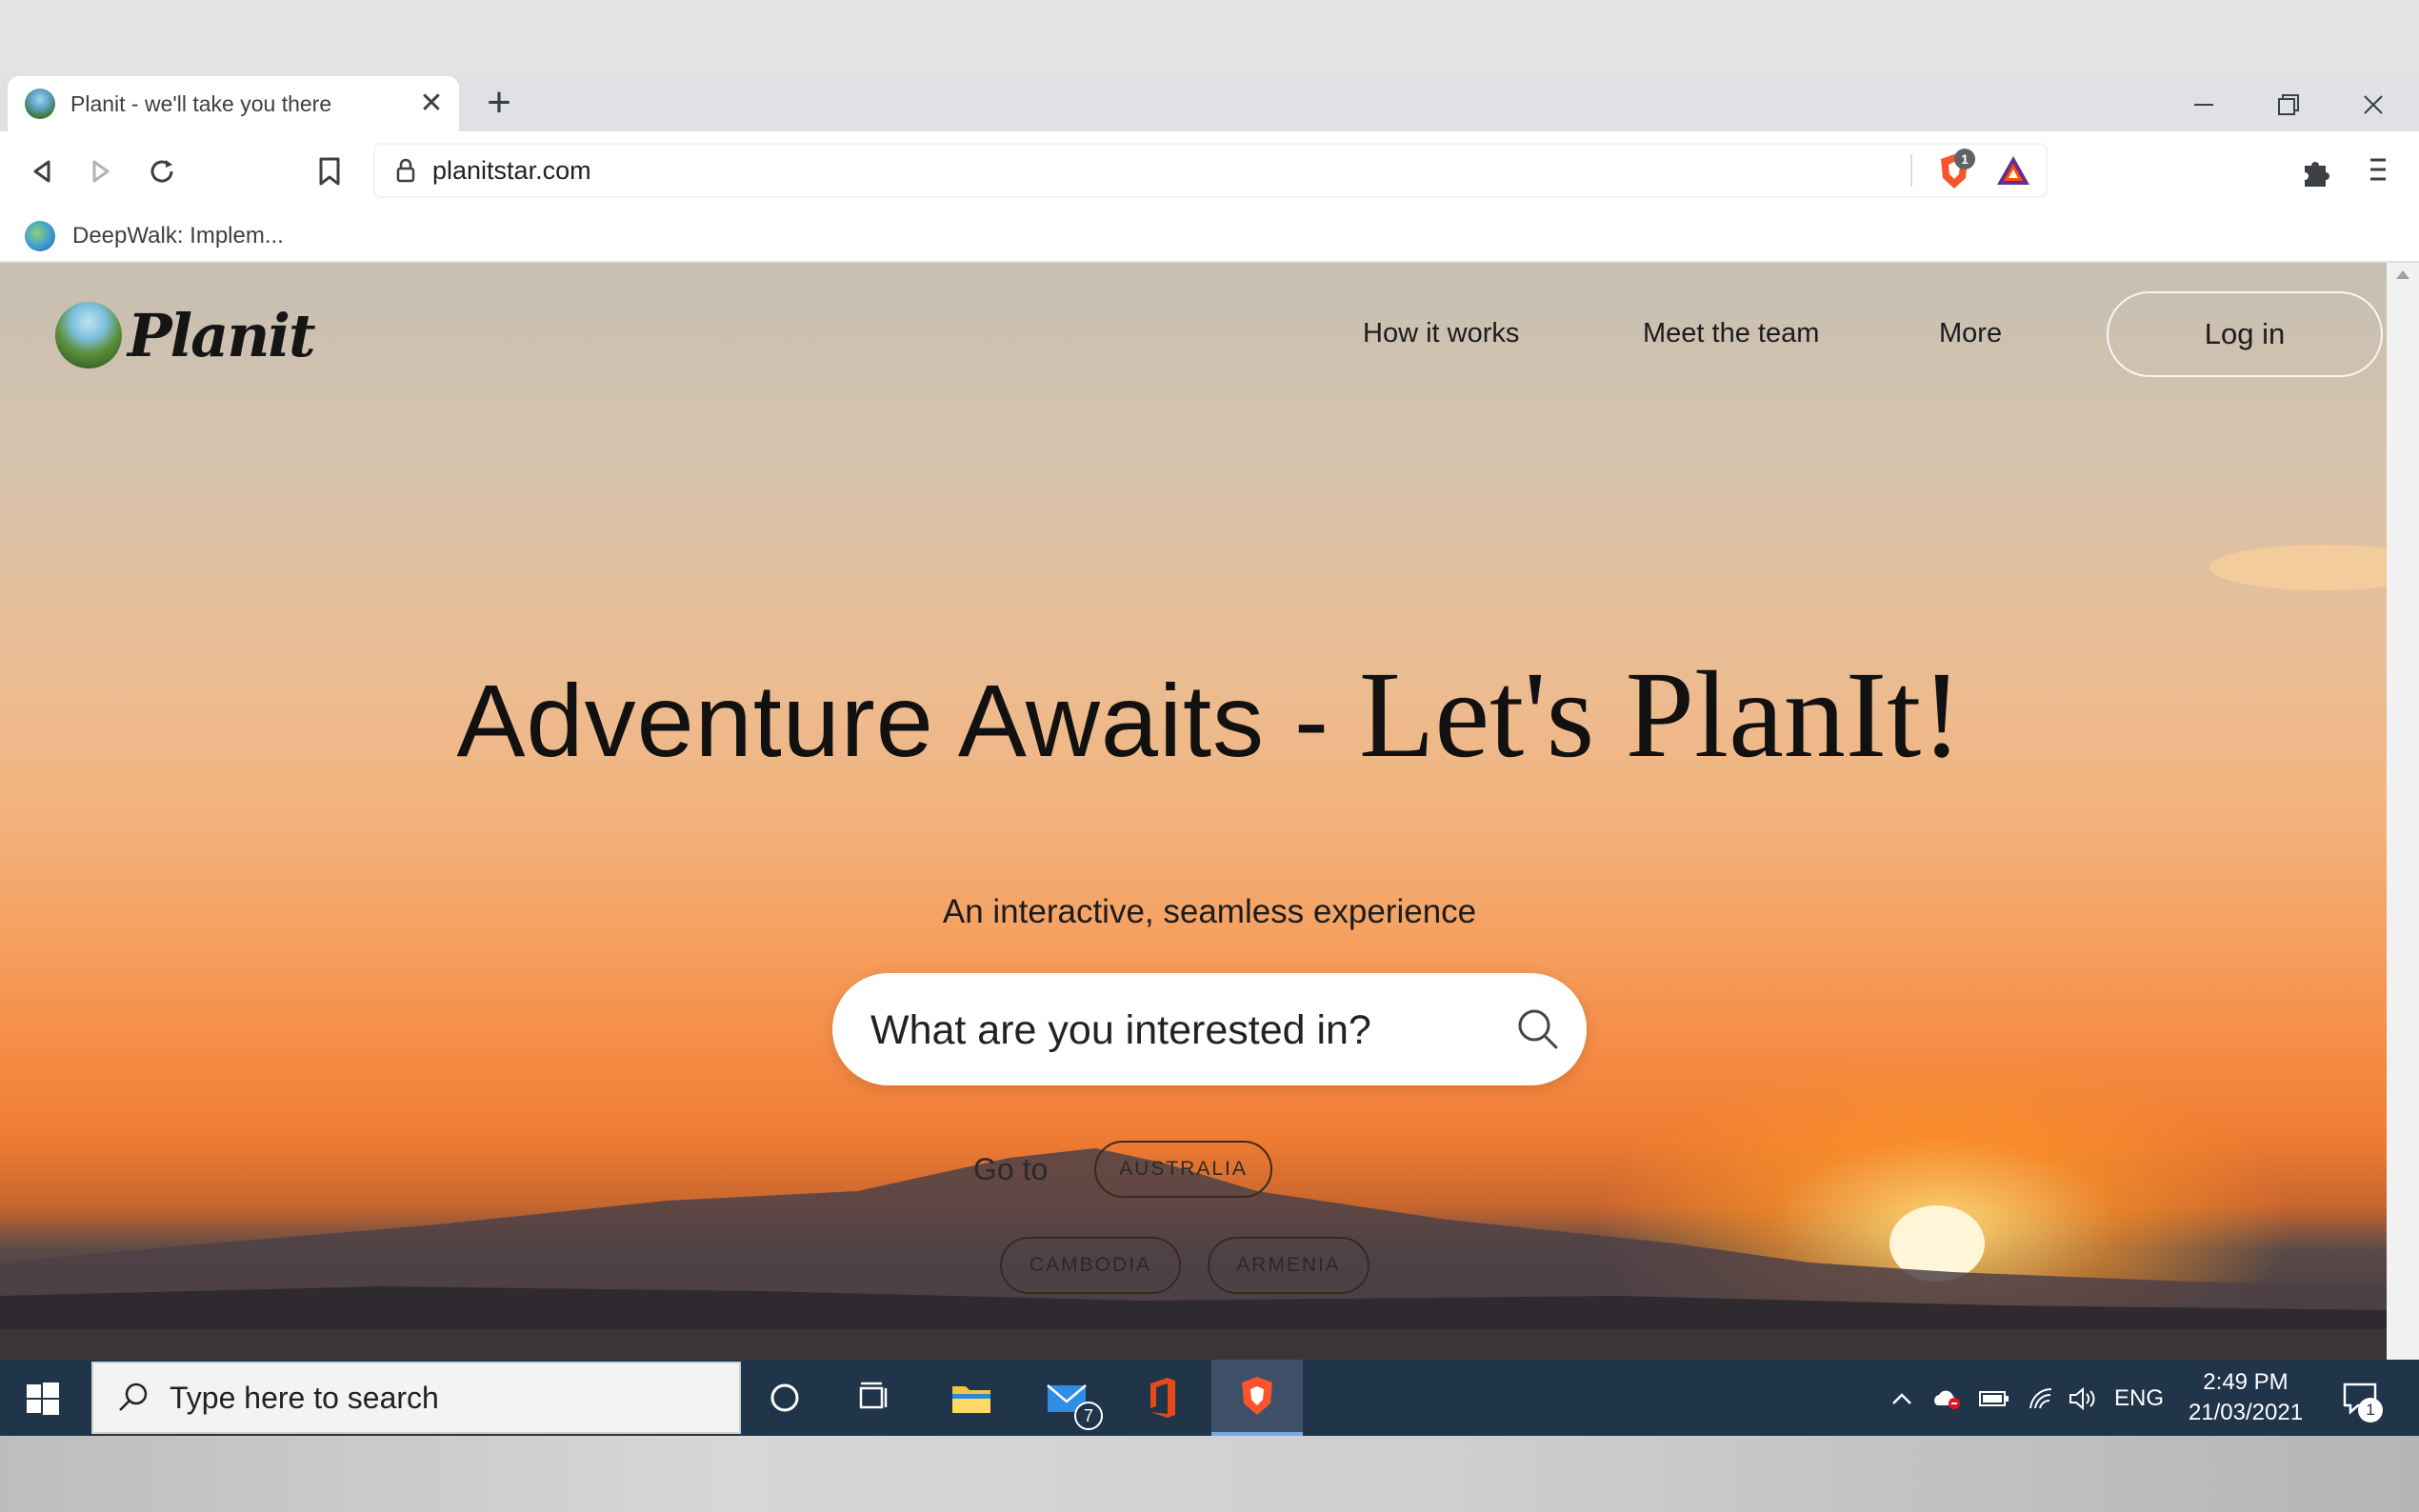 The width and height of the screenshot is (2419, 1512). Describe the element at coordinates (907, 720) in the screenshot. I see `hero-title-part1: Adventure Awaits -` at that location.